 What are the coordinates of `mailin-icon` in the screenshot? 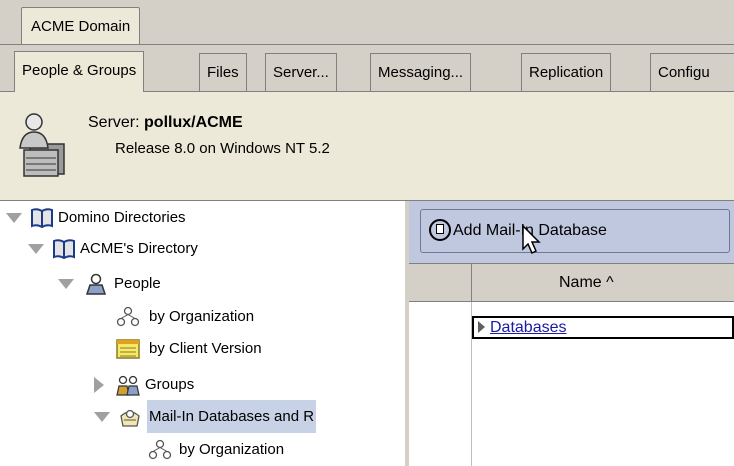 It's located at (130, 418).